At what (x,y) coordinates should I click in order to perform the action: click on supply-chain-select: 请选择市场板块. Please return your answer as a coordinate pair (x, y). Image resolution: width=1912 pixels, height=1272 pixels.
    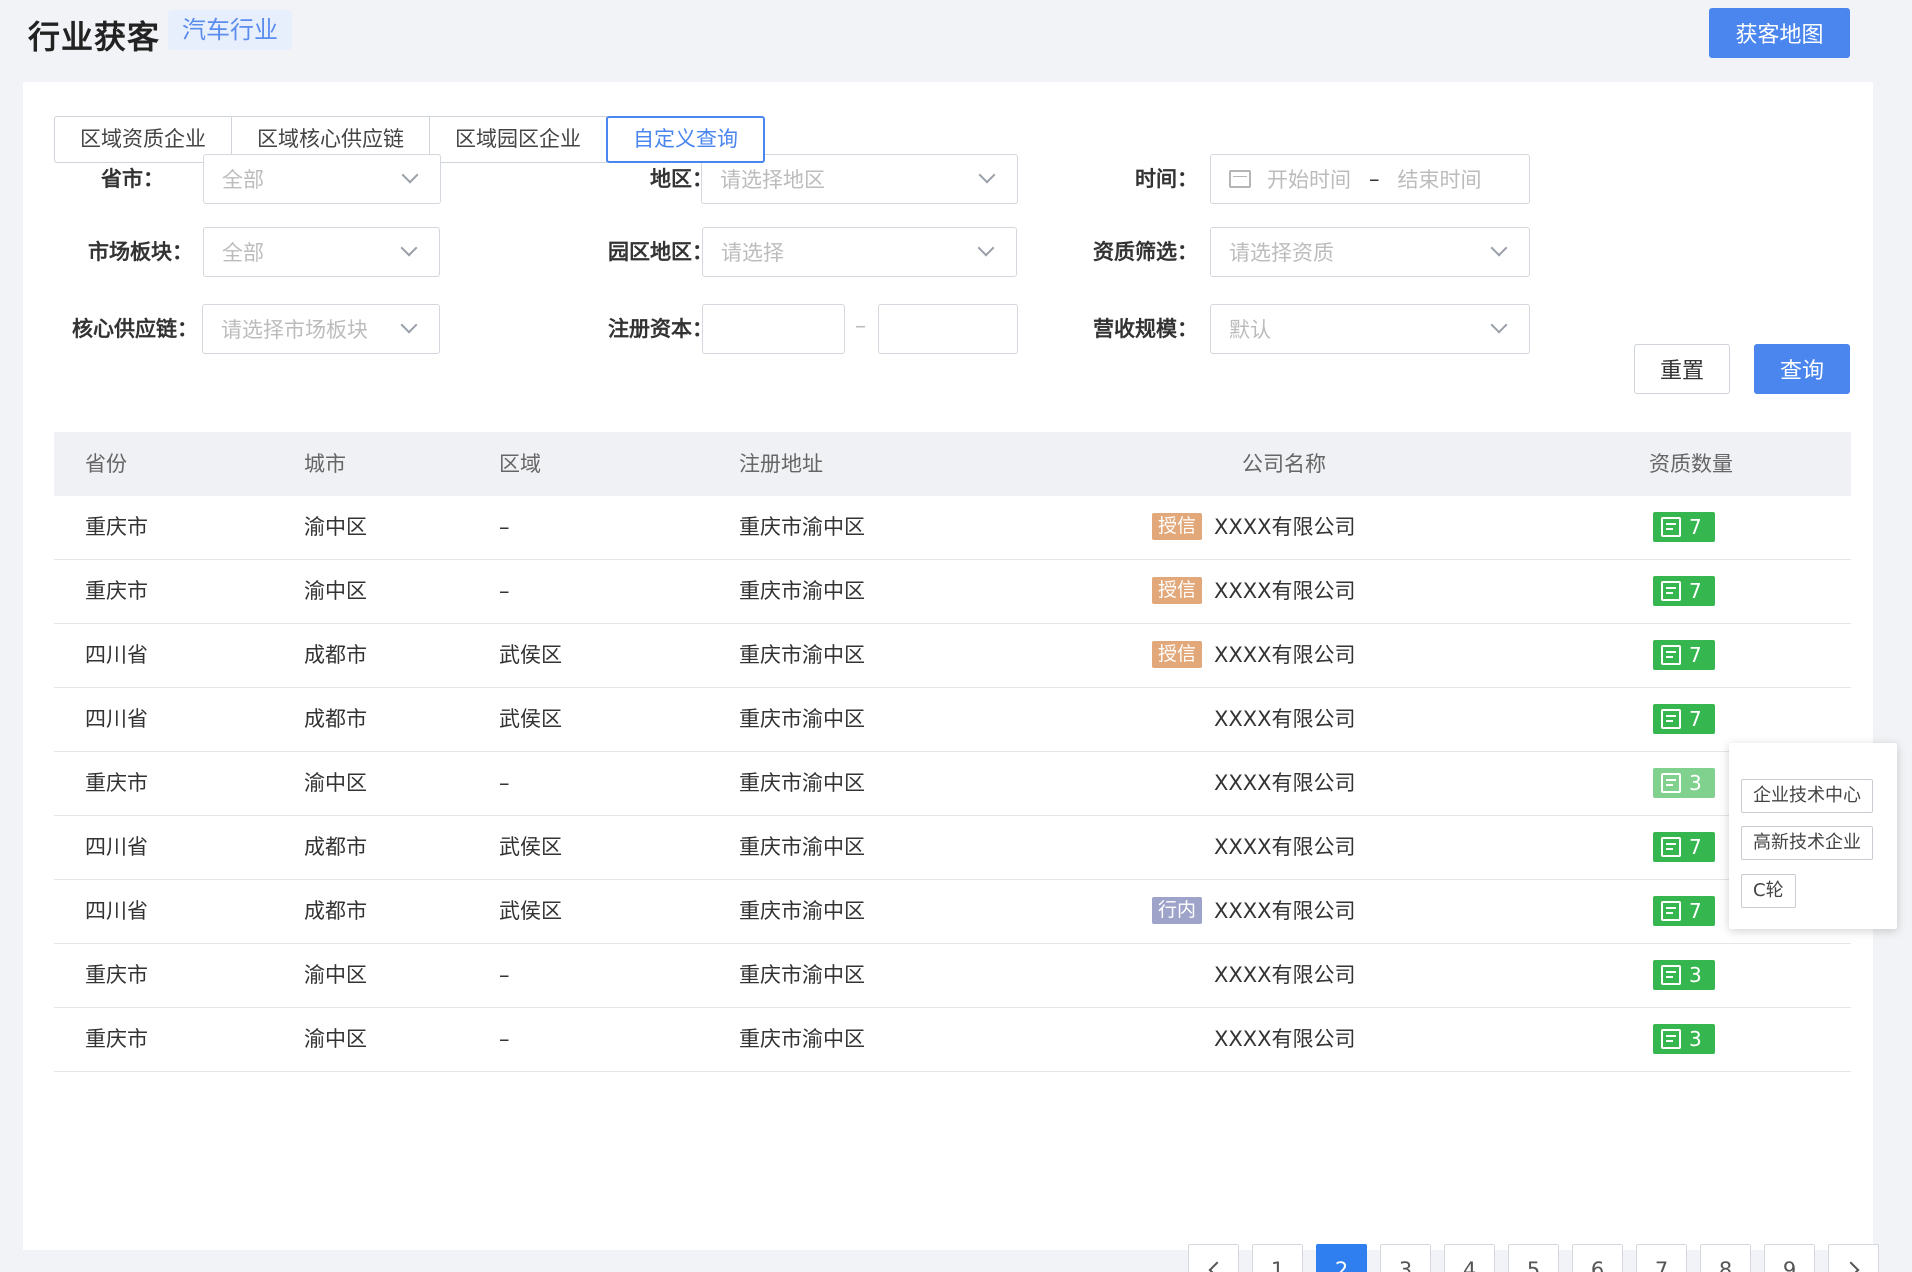
    Looking at the image, I should click on (321, 329).